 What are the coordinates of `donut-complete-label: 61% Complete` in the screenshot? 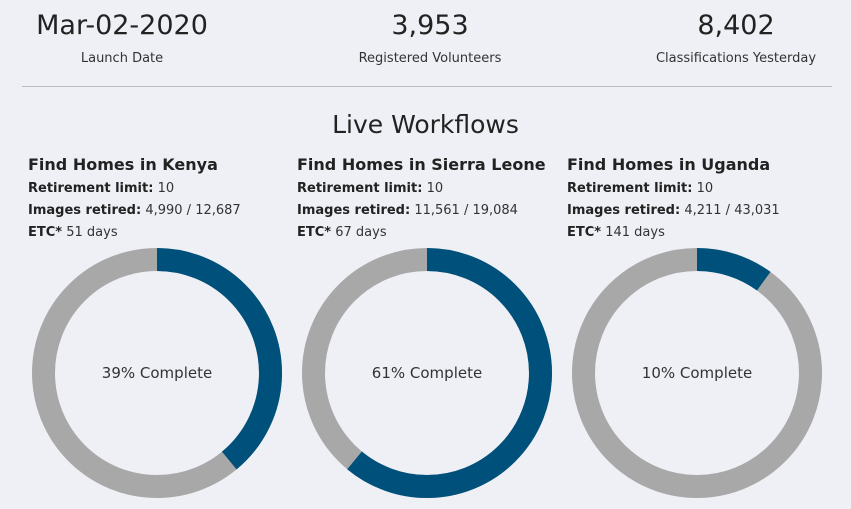 It's located at (427, 373).